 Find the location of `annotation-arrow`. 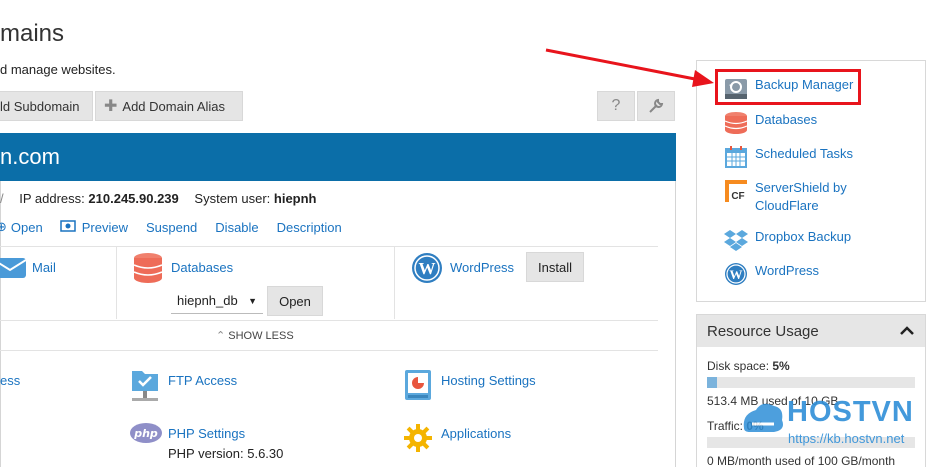

annotation-arrow is located at coordinates (629, 67).